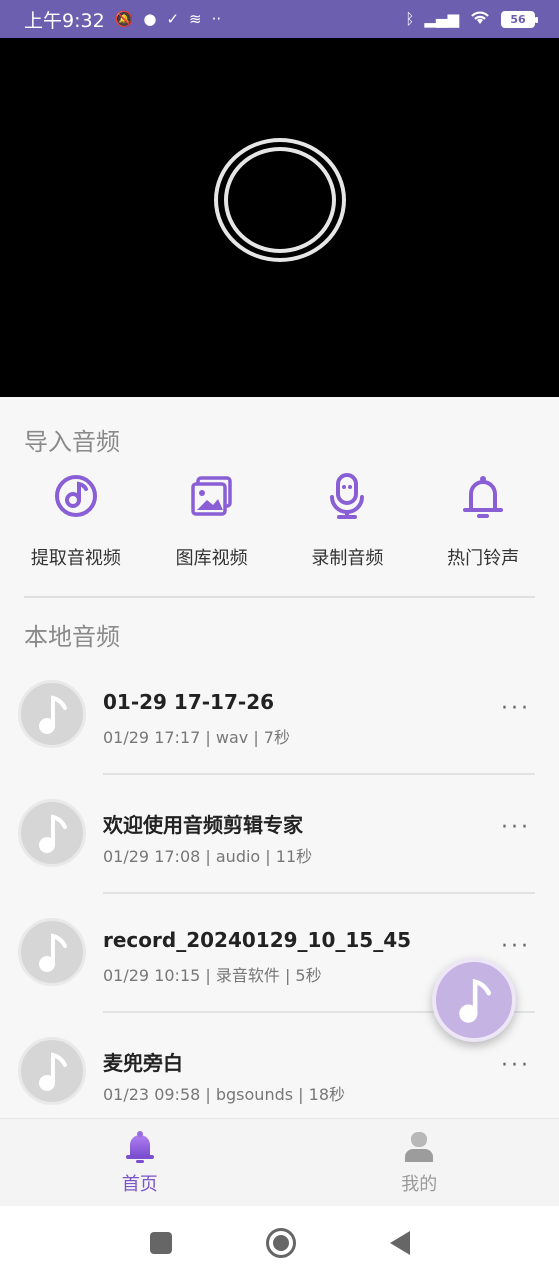  Describe the element at coordinates (139, 1184) in the screenshot. I see `nav-home-label: 首页` at that location.